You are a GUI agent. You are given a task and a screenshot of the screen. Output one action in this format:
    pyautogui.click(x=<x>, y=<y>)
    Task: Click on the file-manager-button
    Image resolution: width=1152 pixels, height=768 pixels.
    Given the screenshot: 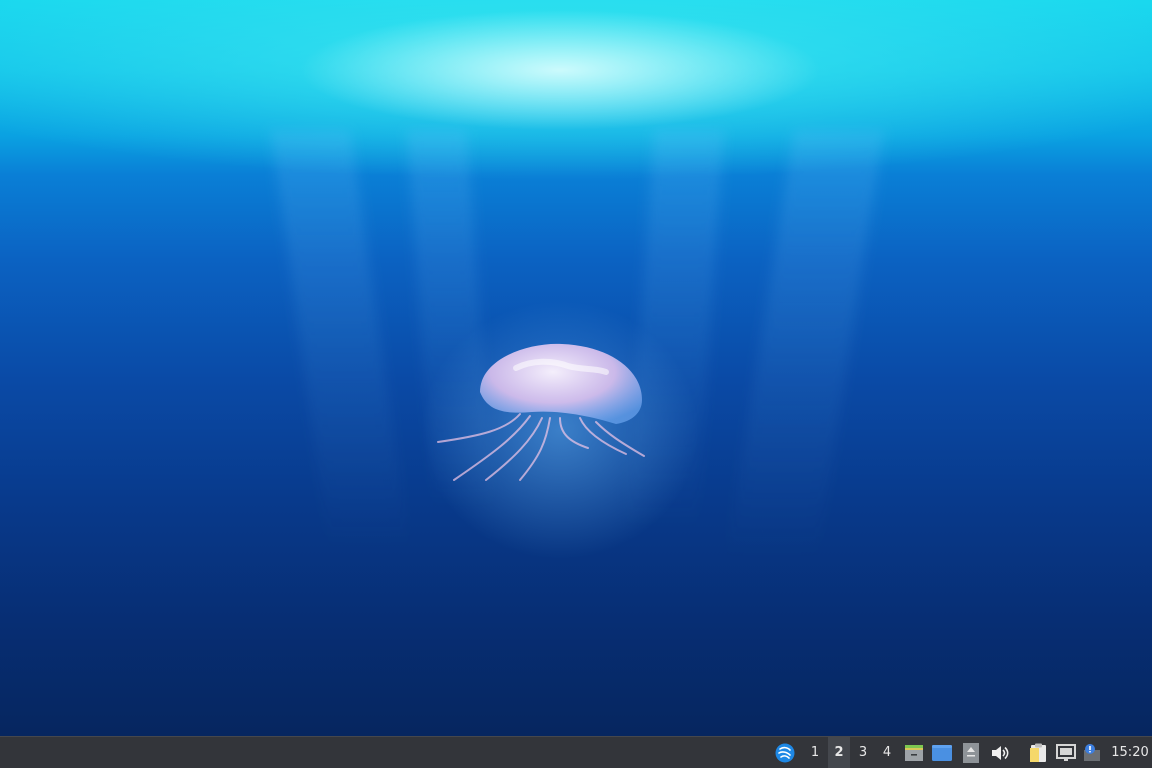 What is the action you would take?
    pyautogui.click(x=914, y=752)
    